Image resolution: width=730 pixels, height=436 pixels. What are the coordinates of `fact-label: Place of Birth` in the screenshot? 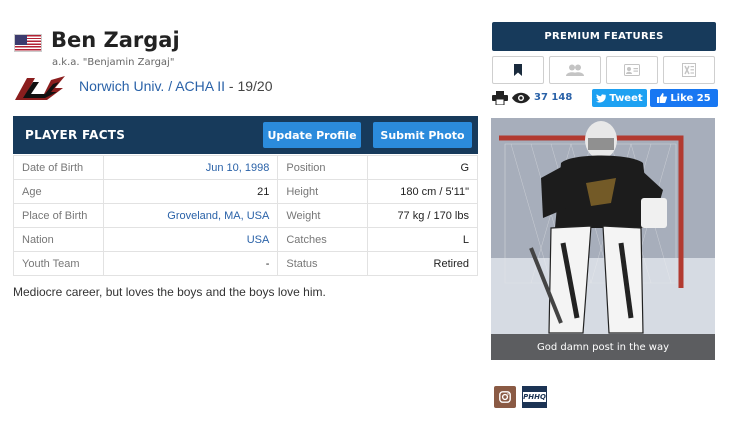 It's located at (58, 215).